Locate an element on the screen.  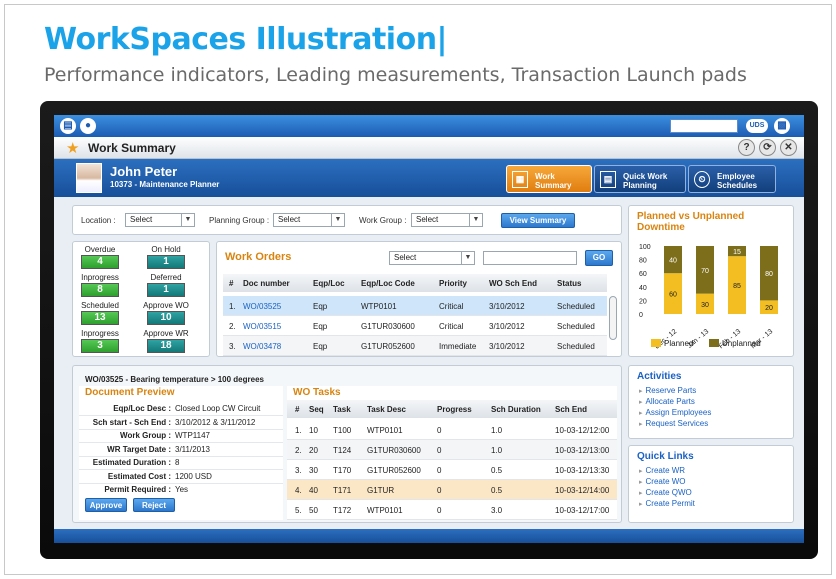
data-label: 60 is located at coordinates (673, 295).